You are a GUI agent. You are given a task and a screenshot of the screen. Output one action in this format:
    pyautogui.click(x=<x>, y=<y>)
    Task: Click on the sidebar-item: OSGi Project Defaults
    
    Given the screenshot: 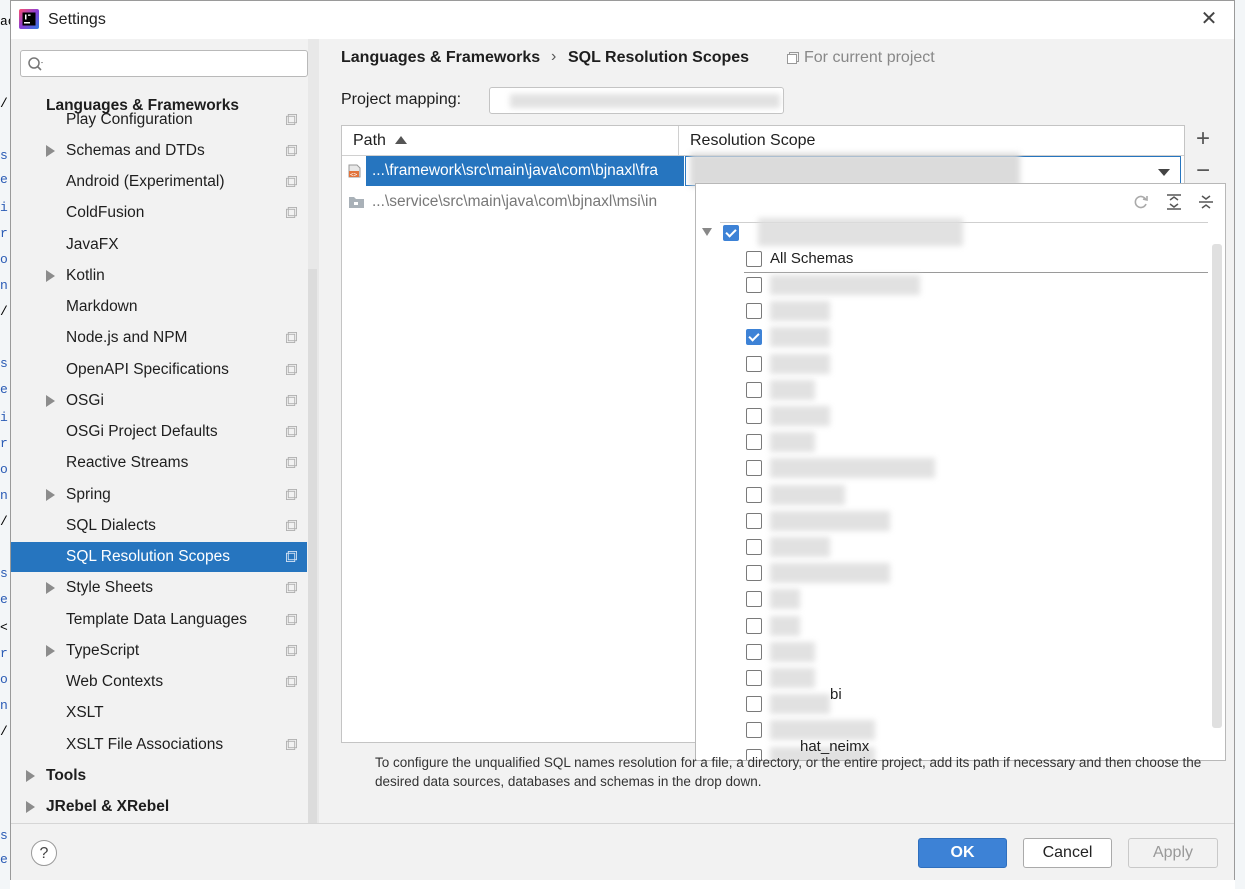 What is the action you would take?
    pyautogui.click(x=159, y=432)
    